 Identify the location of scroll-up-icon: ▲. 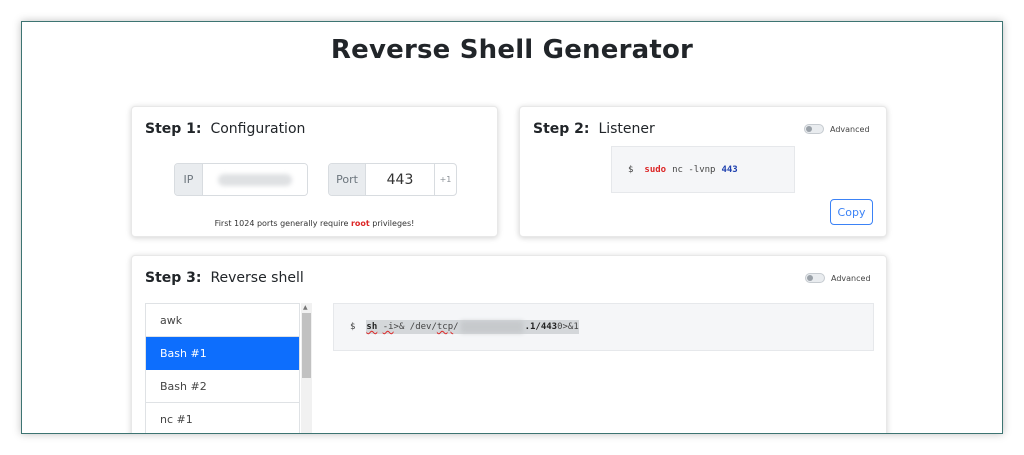
(305, 307).